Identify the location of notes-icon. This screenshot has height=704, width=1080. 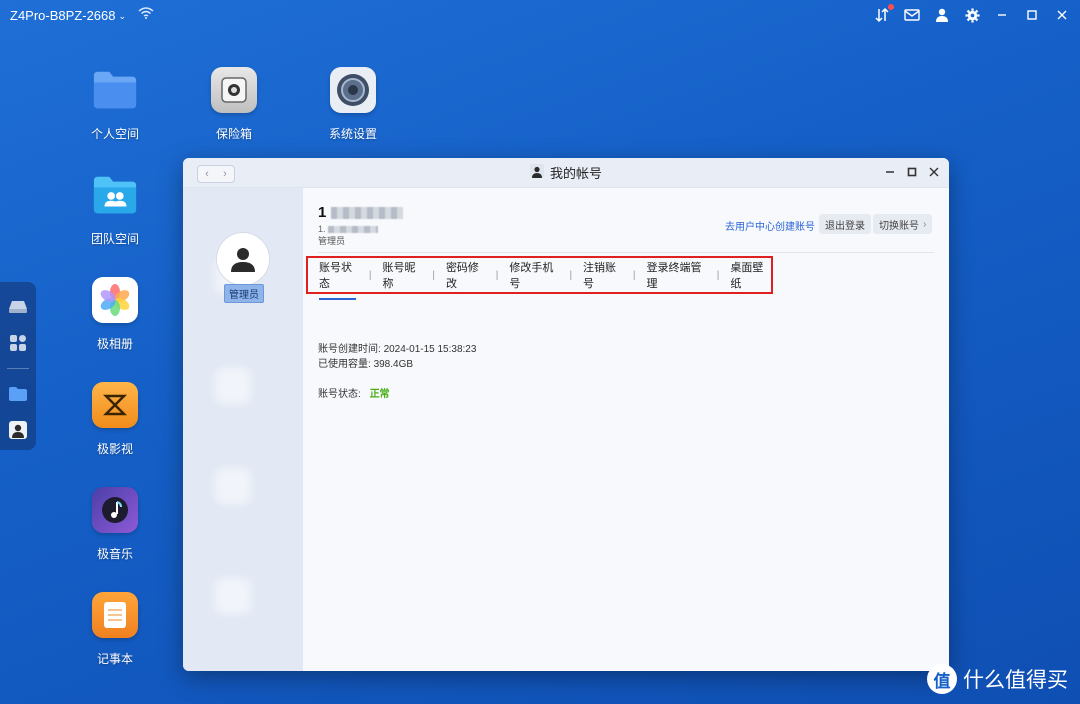
(115, 615).